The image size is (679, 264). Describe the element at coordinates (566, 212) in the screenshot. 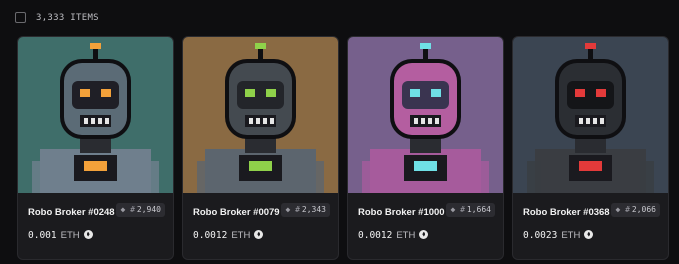

I see `nft-name: Robo Broker #0368` at that location.